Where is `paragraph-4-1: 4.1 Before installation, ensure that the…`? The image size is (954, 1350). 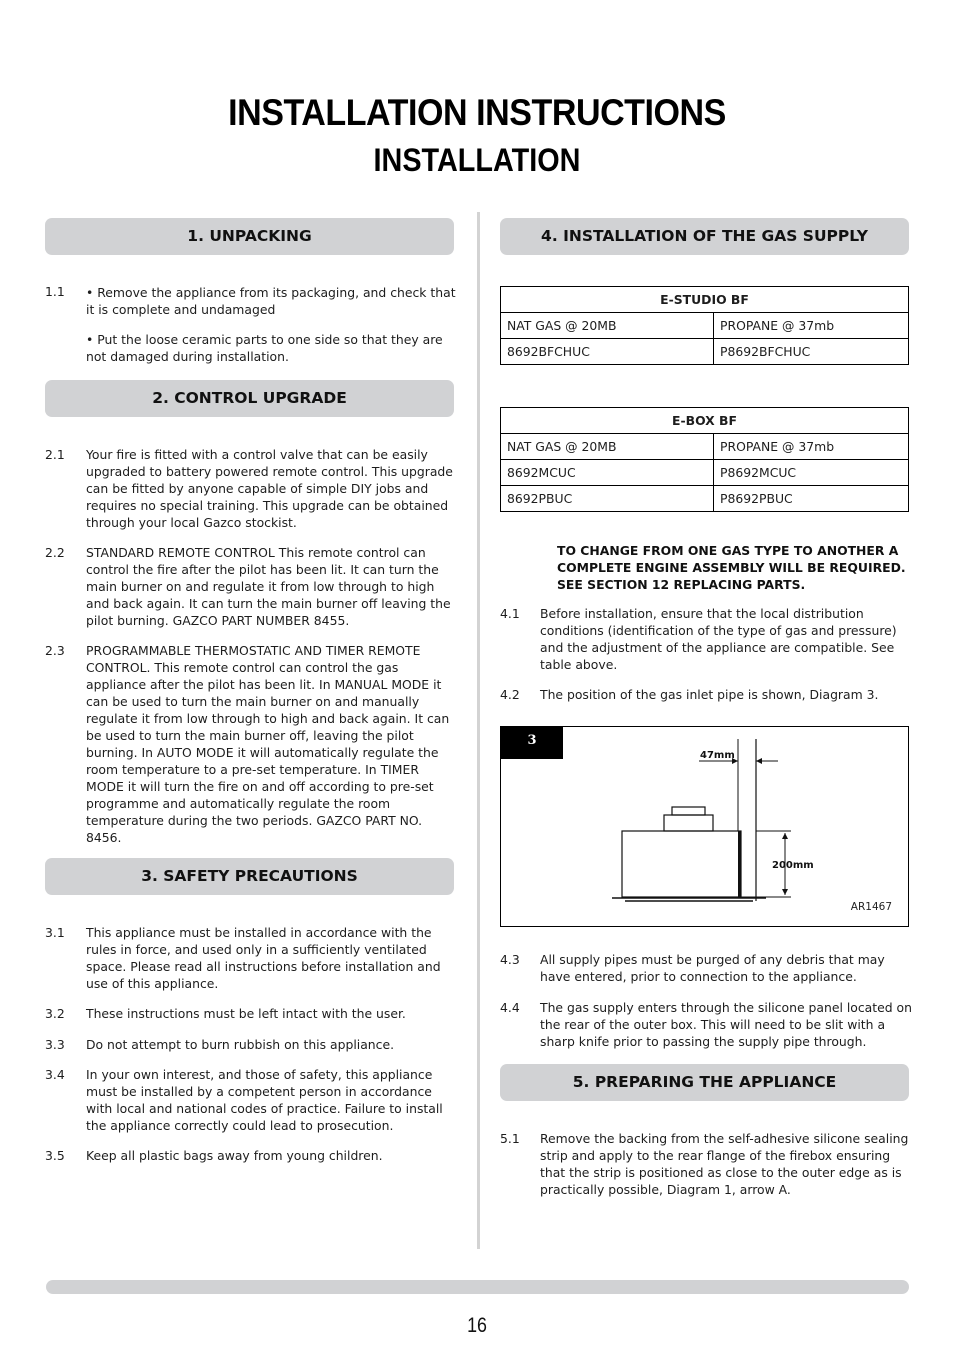 paragraph-4-1: 4.1 Before installation, ensure that the… is located at coordinates (706, 639).